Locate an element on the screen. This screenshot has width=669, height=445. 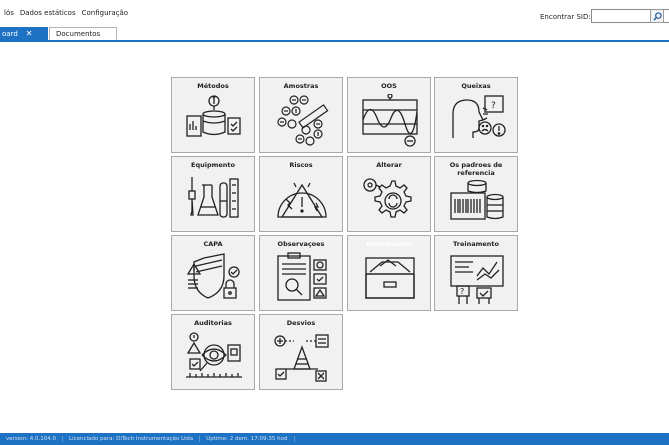
tile-label: OOS is located at coordinates (389, 86).